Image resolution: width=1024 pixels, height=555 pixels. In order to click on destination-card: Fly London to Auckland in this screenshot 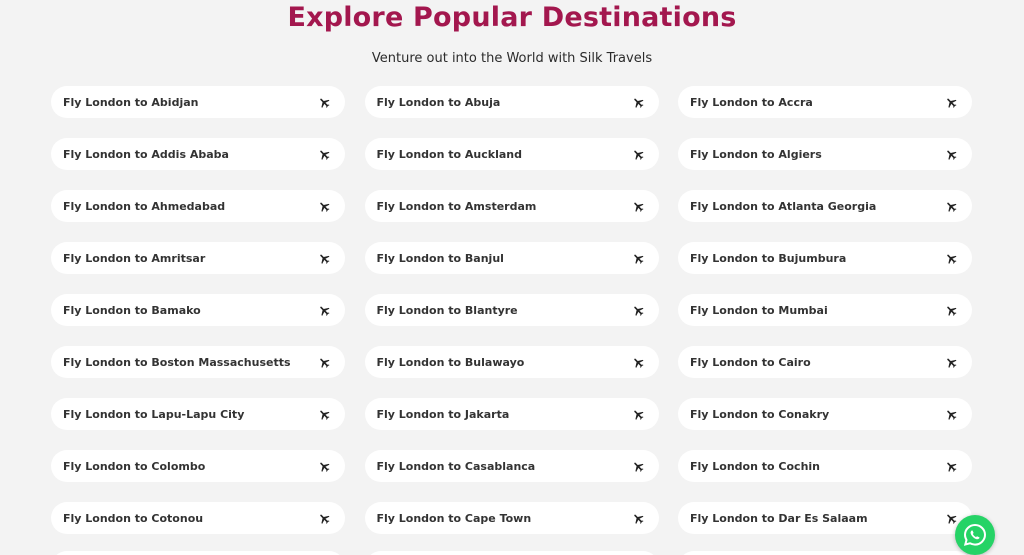, I will do `click(511, 154)`.